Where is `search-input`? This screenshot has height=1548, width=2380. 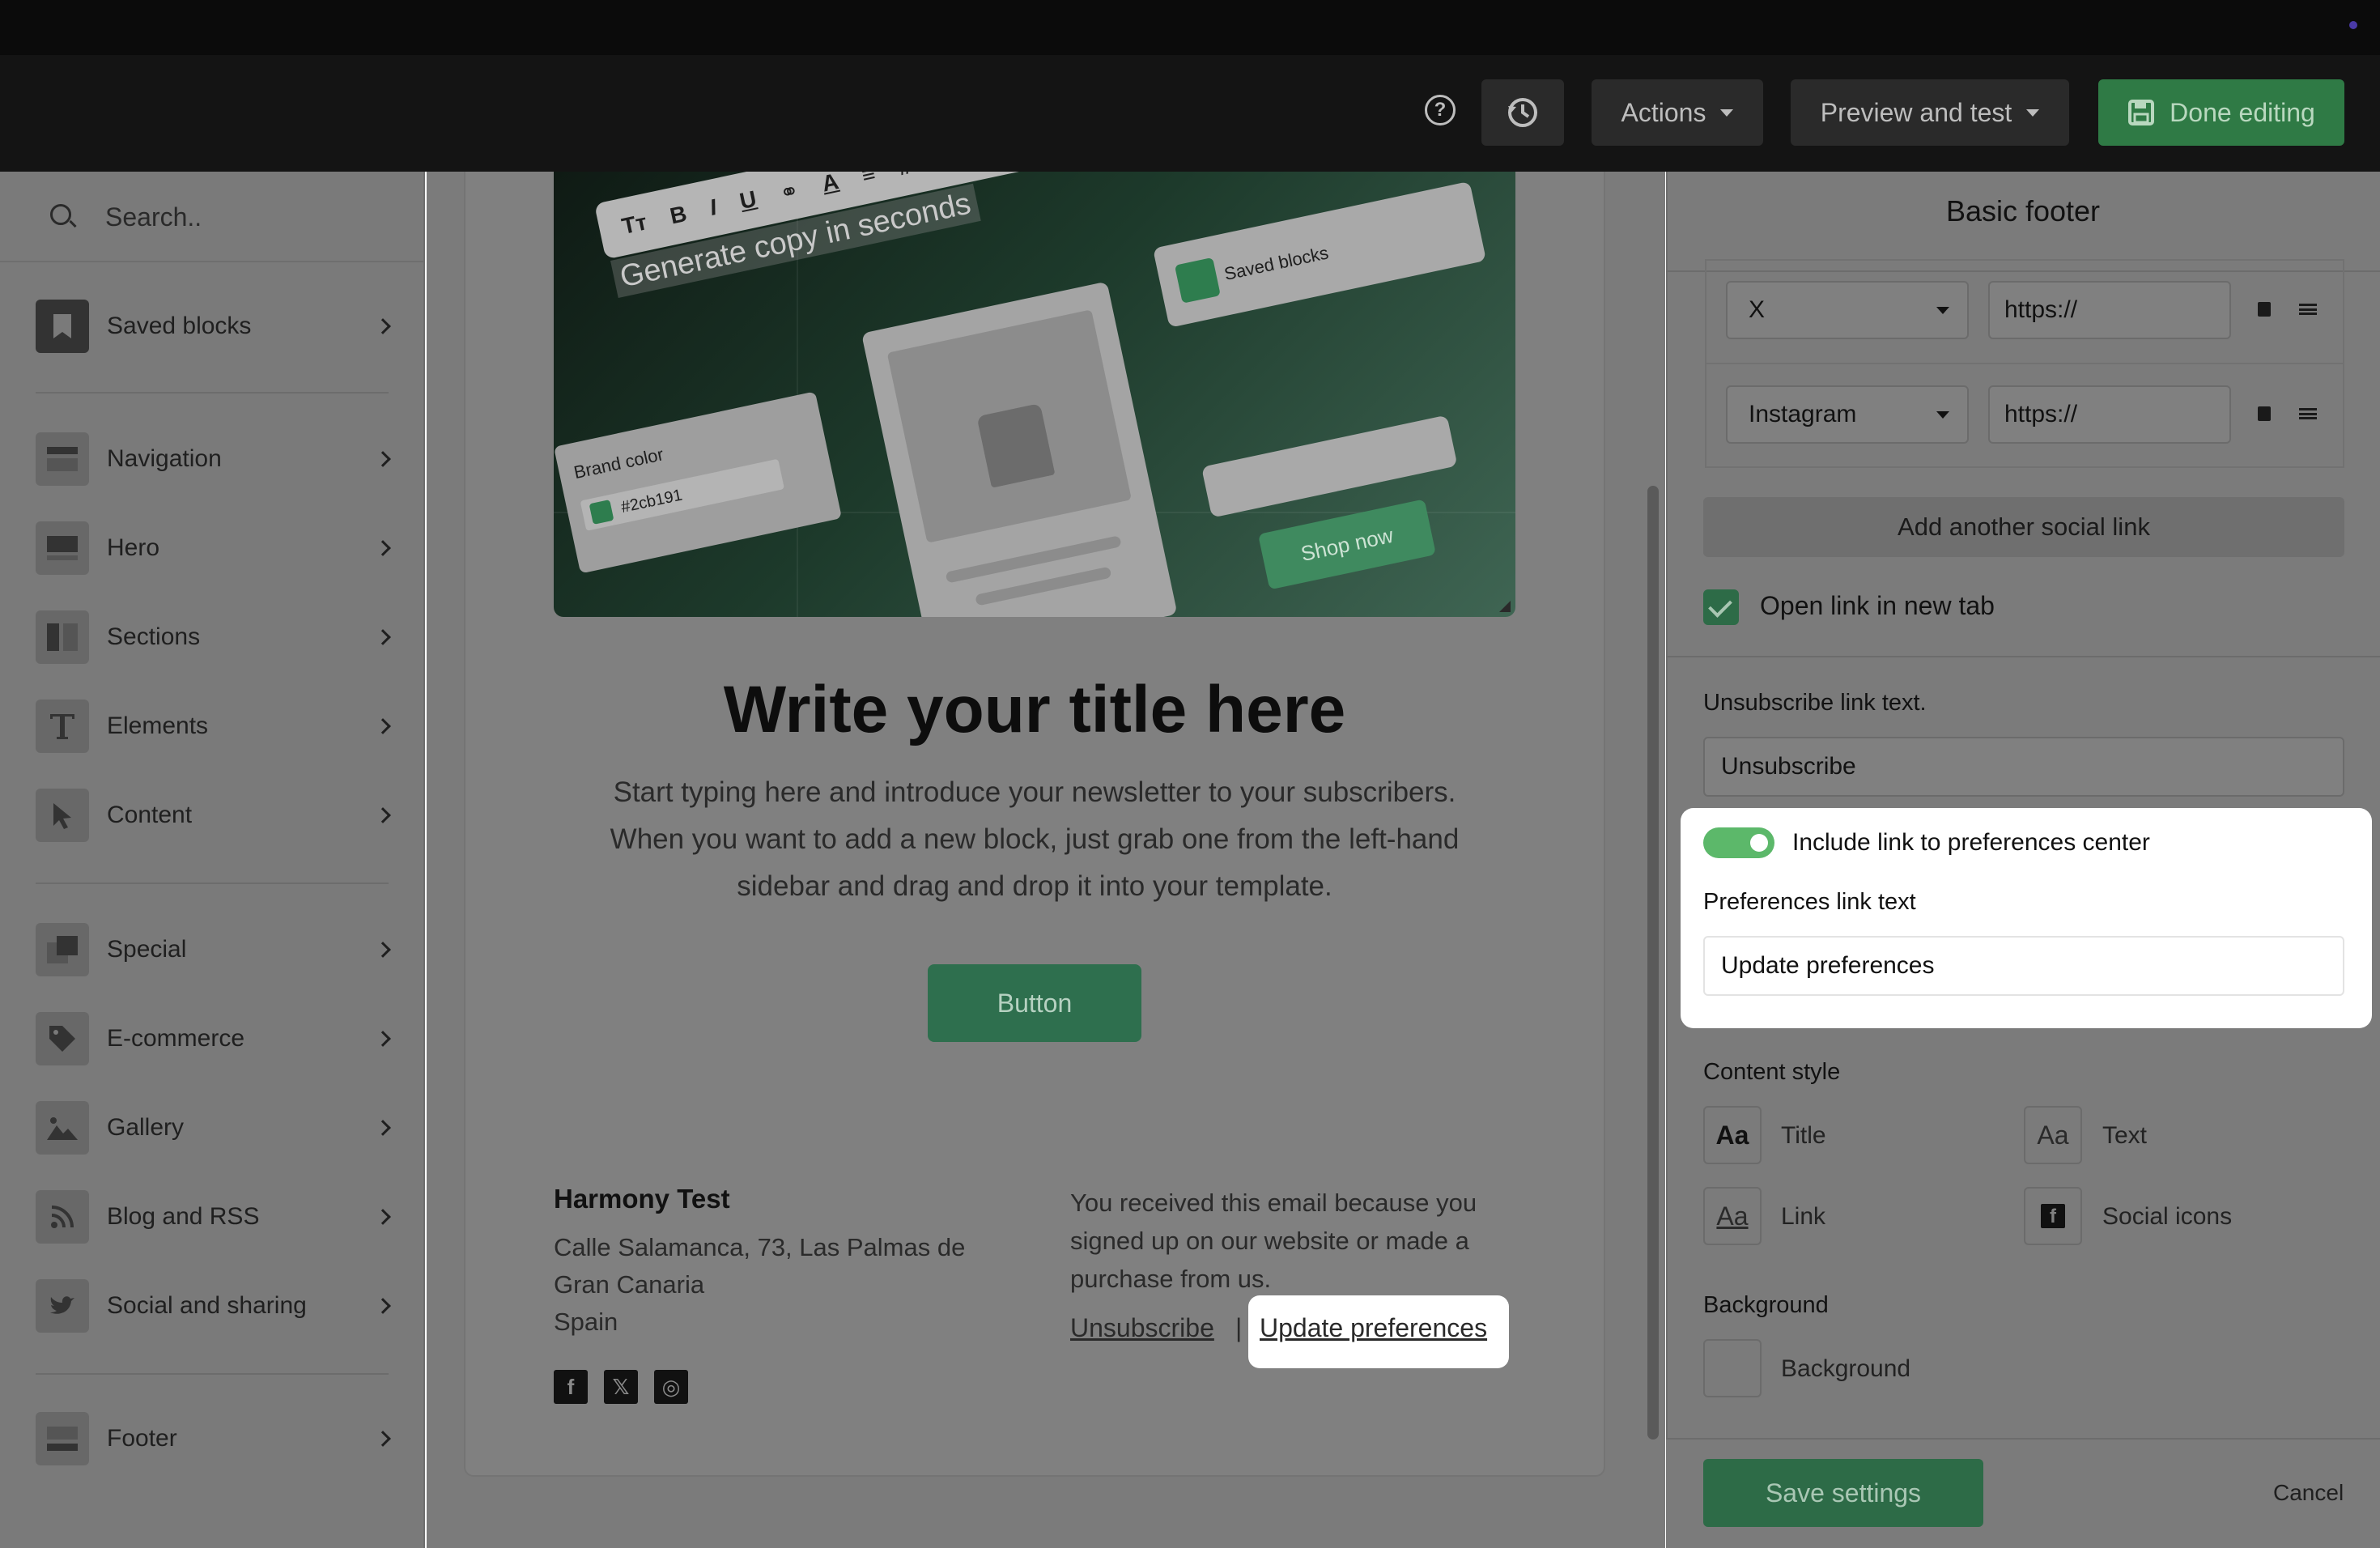 search-input is located at coordinates (251, 217).